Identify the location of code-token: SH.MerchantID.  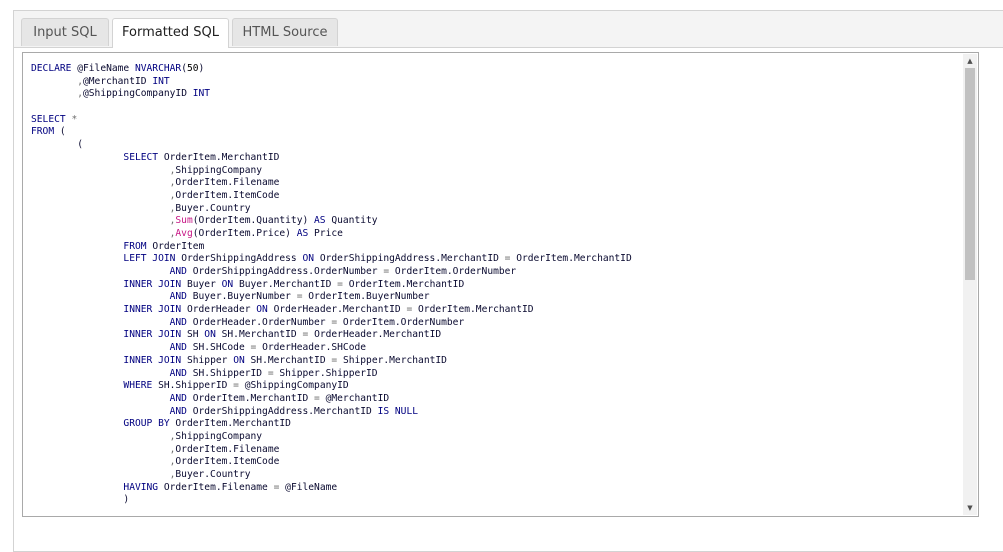
(262, 335).